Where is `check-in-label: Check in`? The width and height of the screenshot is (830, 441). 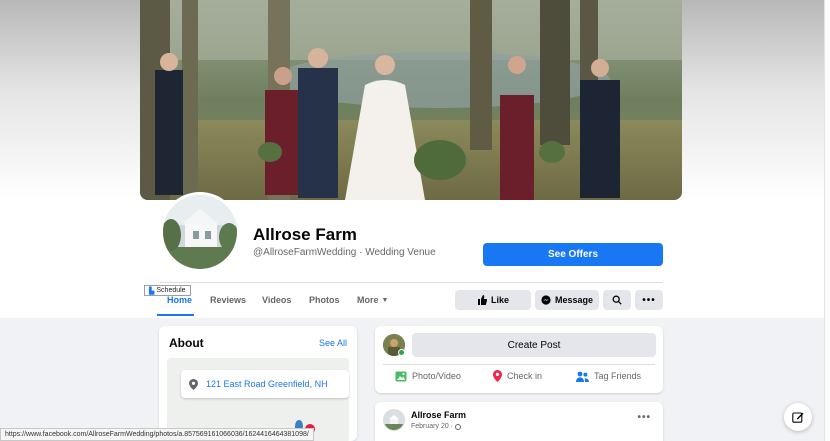
check-in-label: Check in is located at coordinates (525, 376).